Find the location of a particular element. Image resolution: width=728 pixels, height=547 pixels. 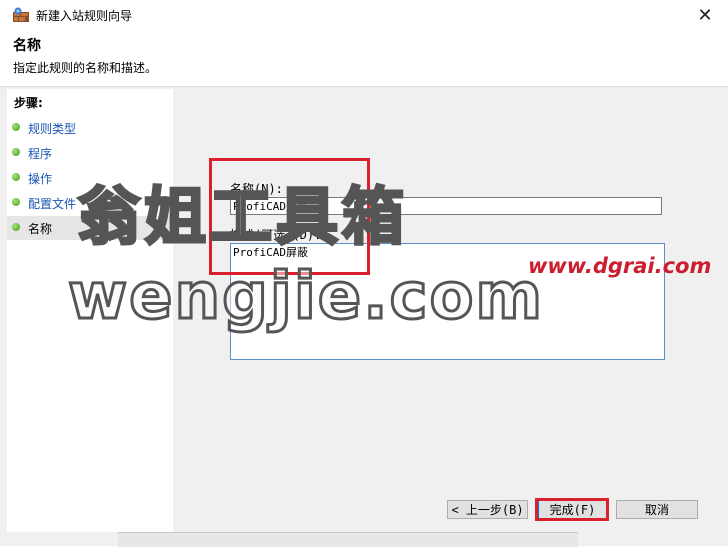

close-button: ✕ is located at coordinates (705, 15).